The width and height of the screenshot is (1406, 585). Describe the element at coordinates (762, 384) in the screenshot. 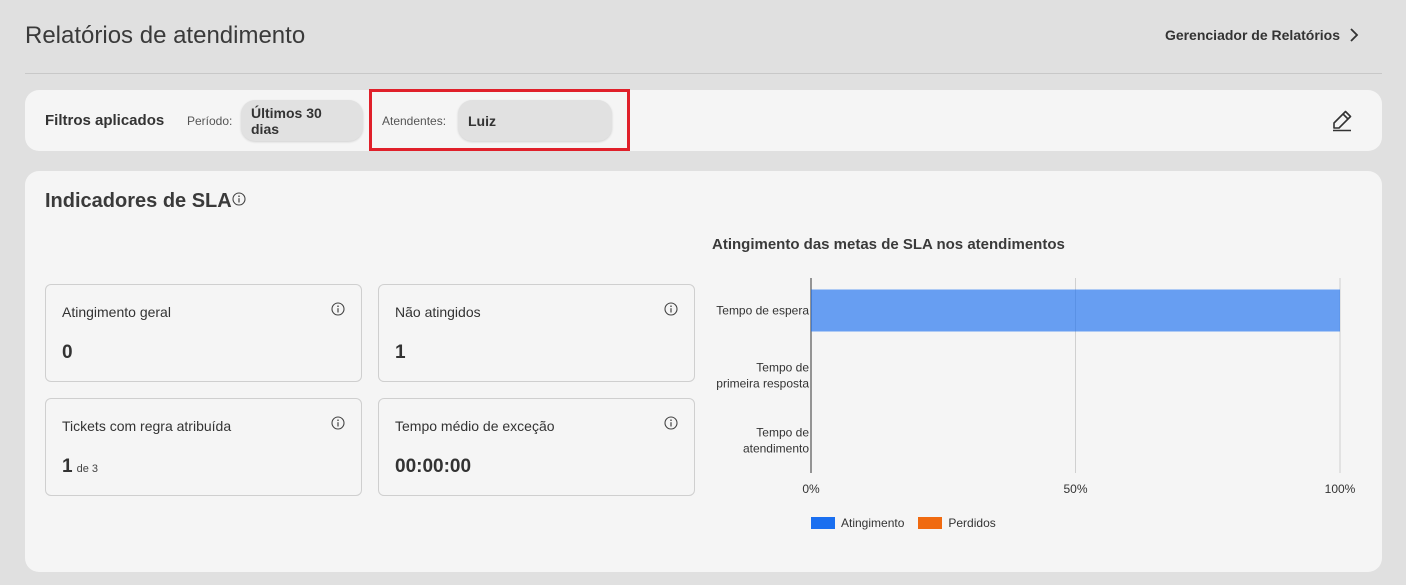

I see `category-label: primeira resposta` at that location.